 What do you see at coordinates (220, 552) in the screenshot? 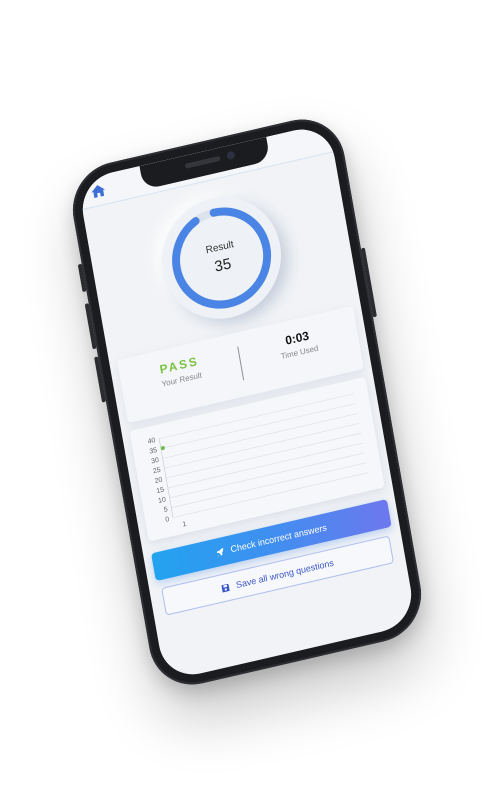
I see `rocket-icon` at bounding box center [220, 552].